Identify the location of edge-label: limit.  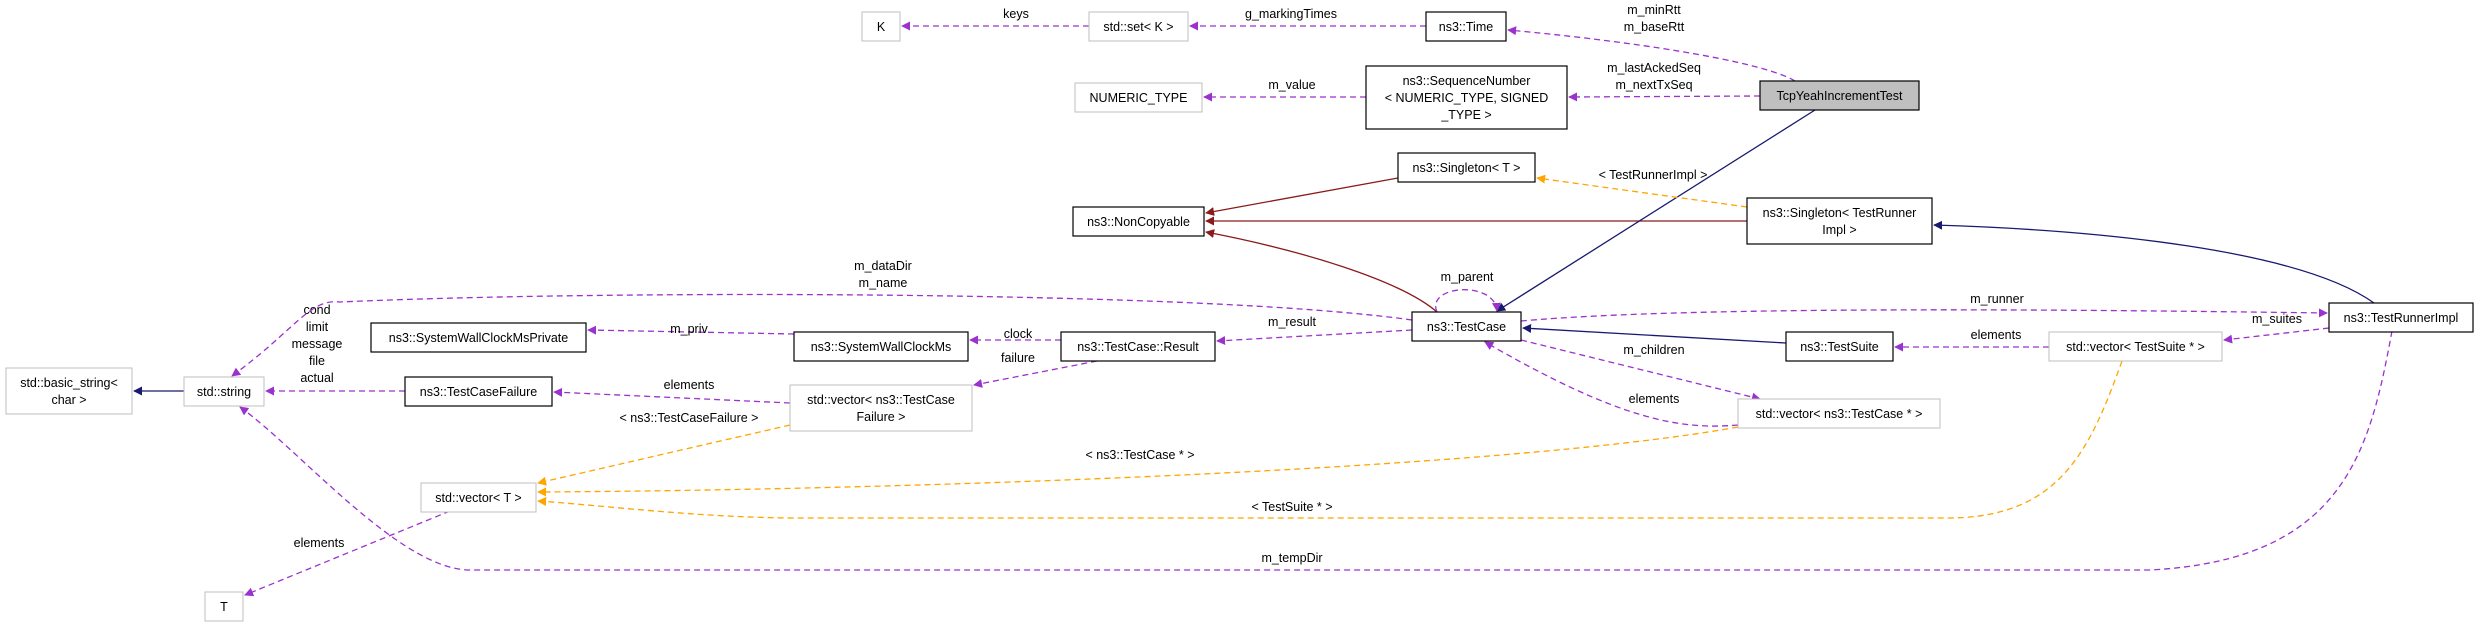
(317, 327).